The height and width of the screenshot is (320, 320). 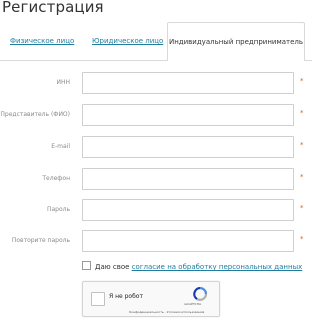 What do you see at coordinates (40, 240) in the screenshot?
I see `password-repeat-label: Повторите пароль` at bounding box center [40, 240].